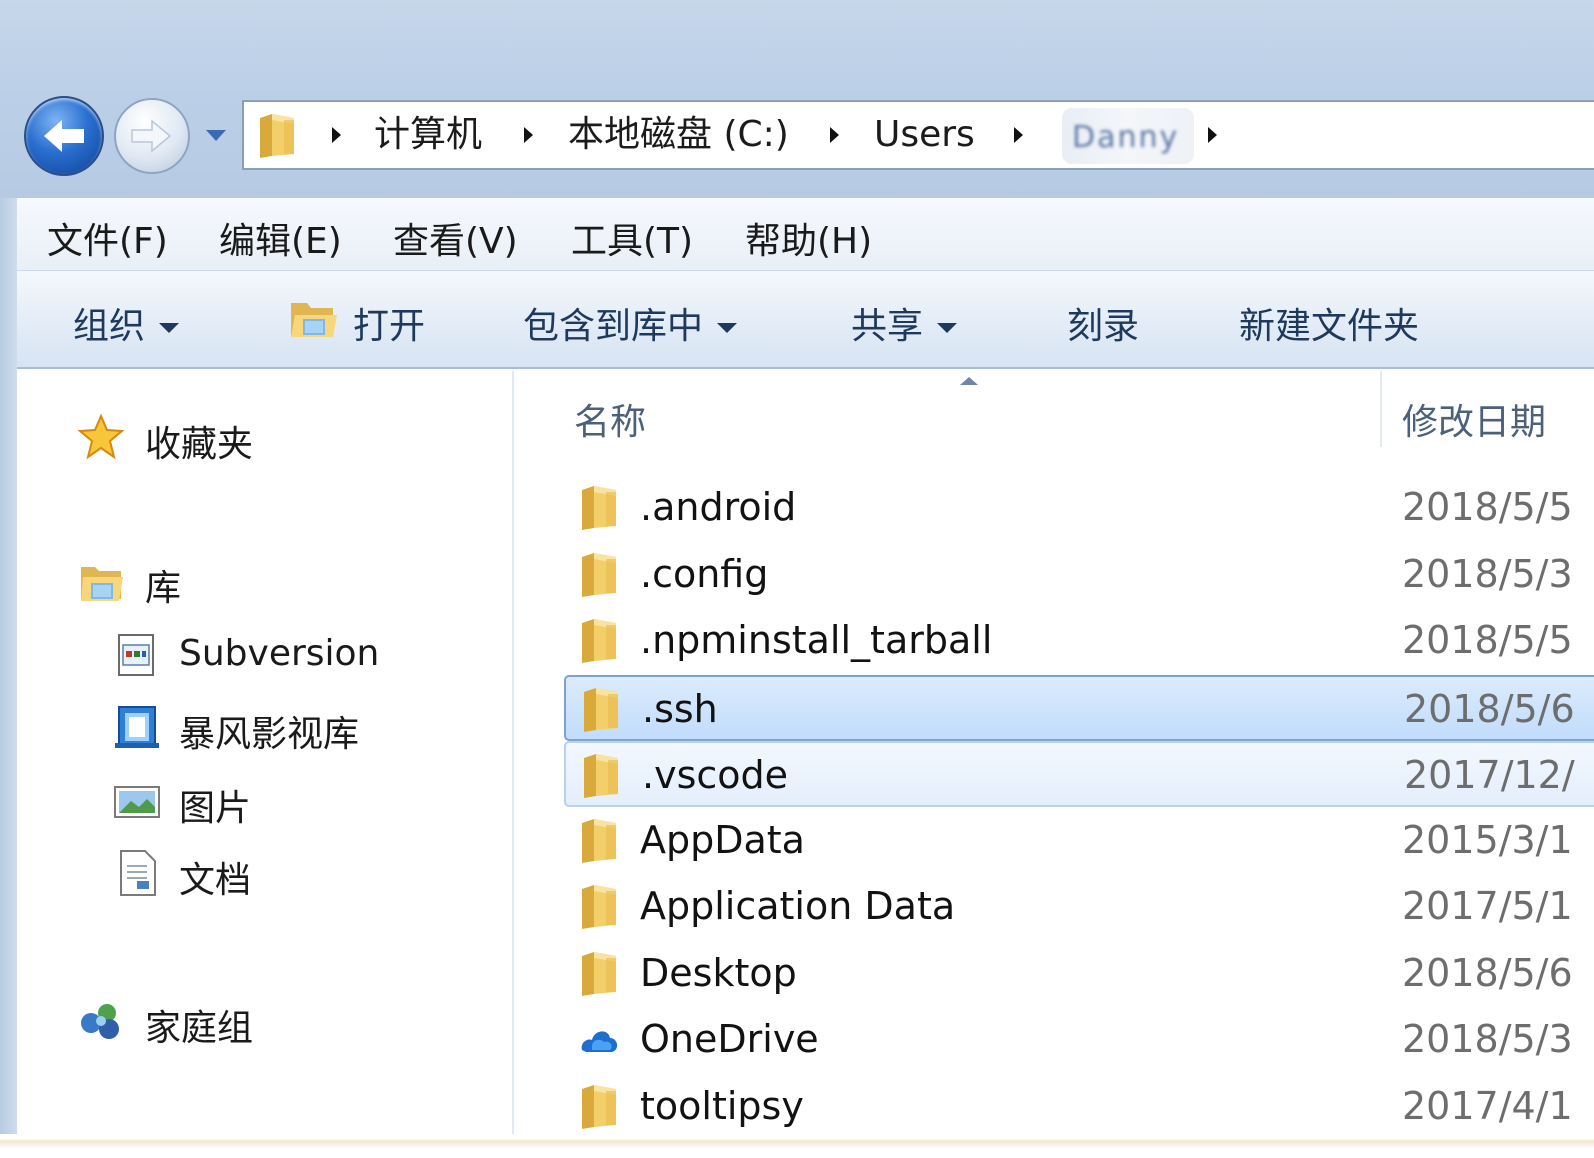 The image size is (1594, 1158). What do you see at coordinates (680, 708) in the screenshot?
I see `file-name: .ssh` at bounding box center [680, 708].